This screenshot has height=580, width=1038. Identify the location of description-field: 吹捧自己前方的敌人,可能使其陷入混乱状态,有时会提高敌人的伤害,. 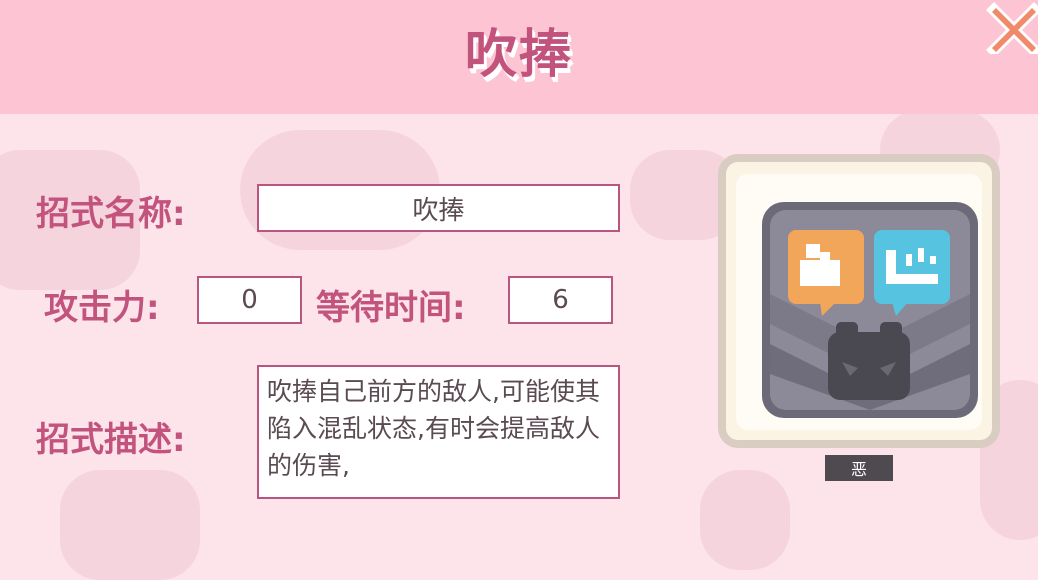
(438, 432).